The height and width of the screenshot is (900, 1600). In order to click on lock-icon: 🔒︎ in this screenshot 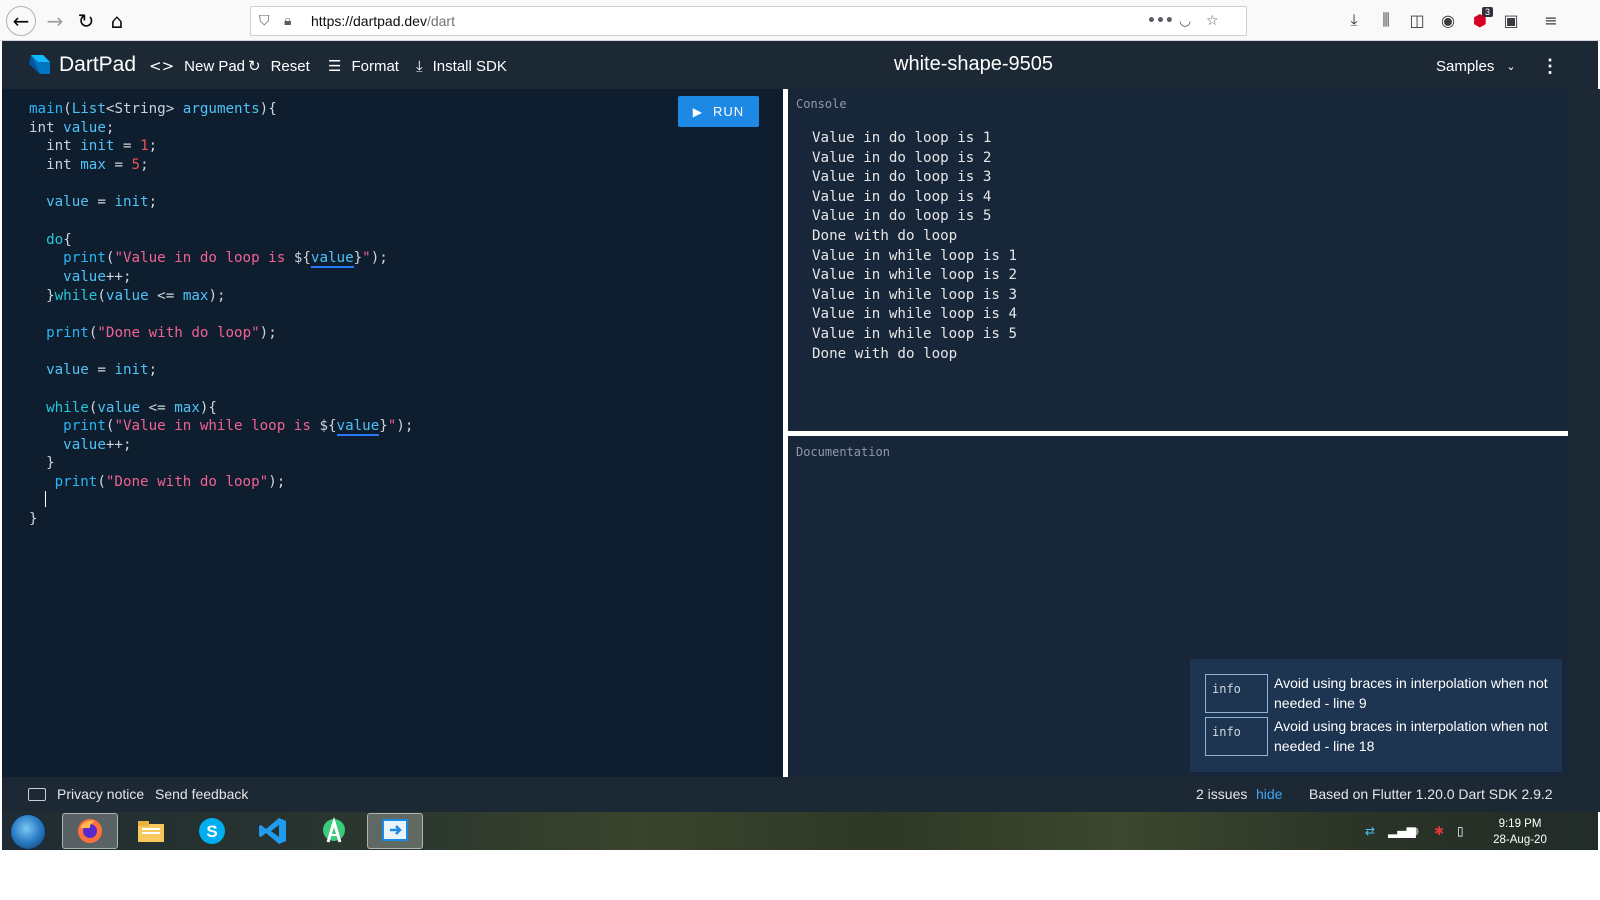, I will do `click(287, 21)`.